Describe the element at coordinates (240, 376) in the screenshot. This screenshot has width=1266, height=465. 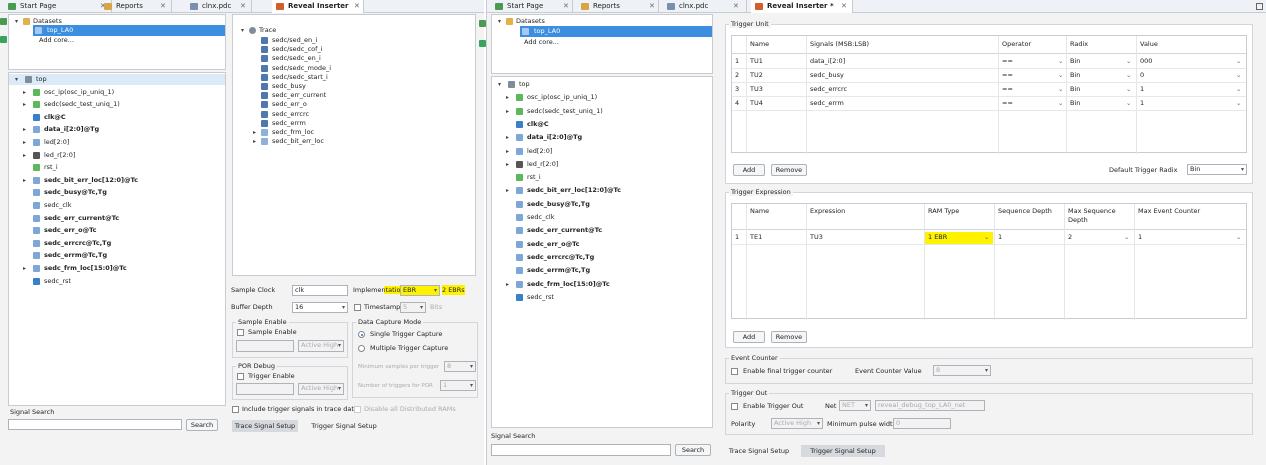
I see `trigger-enable-checkbox` at that location.